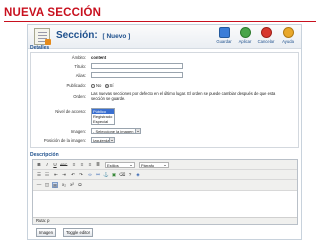 The image size is (320, 240). I want to click on published-no-label: No, so click(99, 85).